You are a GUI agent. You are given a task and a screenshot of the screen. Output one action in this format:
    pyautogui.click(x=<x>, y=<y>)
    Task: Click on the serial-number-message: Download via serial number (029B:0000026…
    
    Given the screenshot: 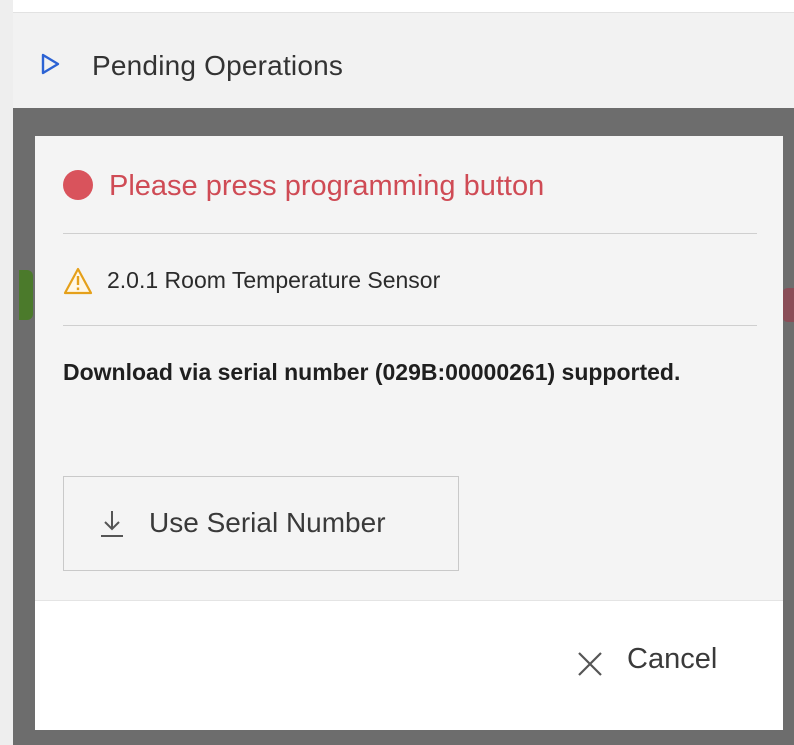 What is the action you would take?
    pyautogui.click(x=372, y=372)
    